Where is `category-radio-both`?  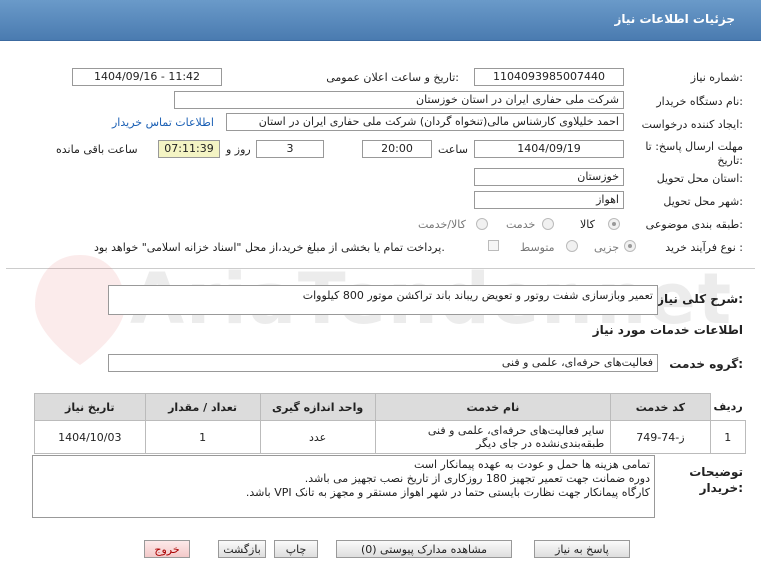 category-radio-both is located at coordinates (482, 224).